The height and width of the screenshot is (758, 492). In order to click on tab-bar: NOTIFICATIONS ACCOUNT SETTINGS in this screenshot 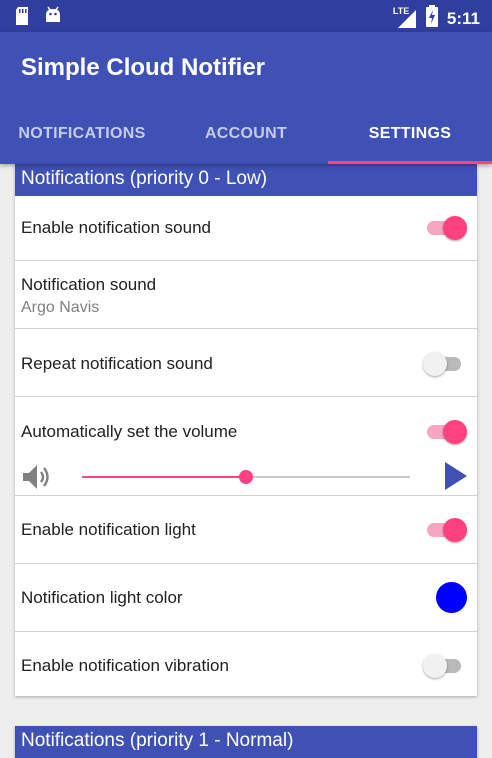, I will do `click(246, 138)`.